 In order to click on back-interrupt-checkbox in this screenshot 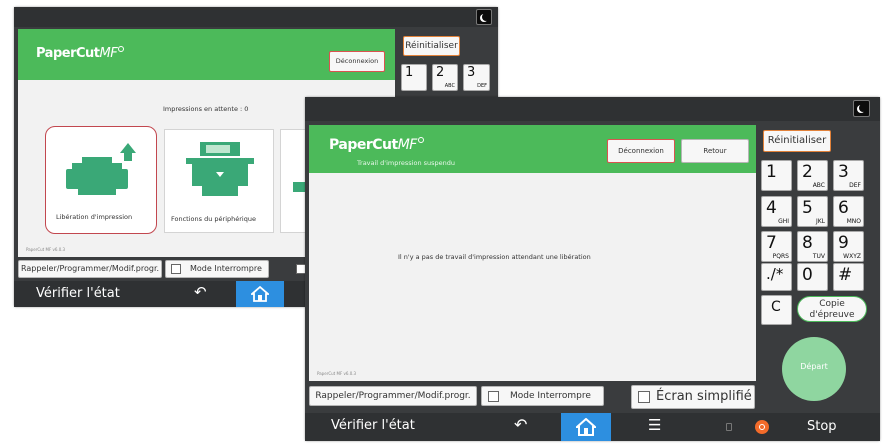, I will do `click(176, 269)`.